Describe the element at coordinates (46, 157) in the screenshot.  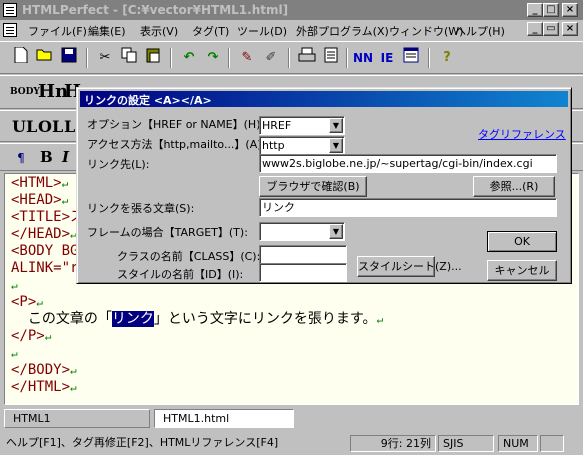
I see `bold-button: B` at that location.